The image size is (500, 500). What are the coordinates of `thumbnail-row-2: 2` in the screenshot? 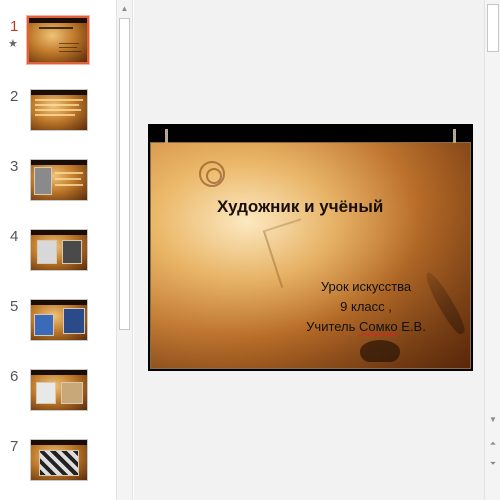 It's located at (58, 118).